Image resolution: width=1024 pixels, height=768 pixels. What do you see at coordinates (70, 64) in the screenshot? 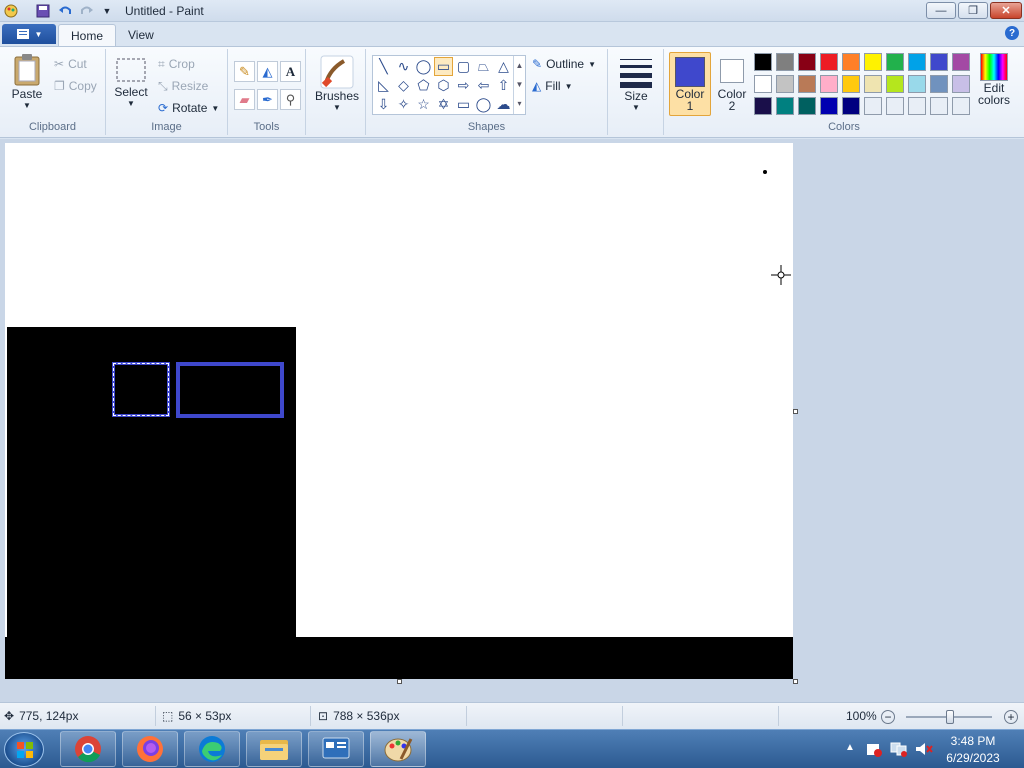
I see `cut-button: ✂ Cut` at bounding box center [70, 64].